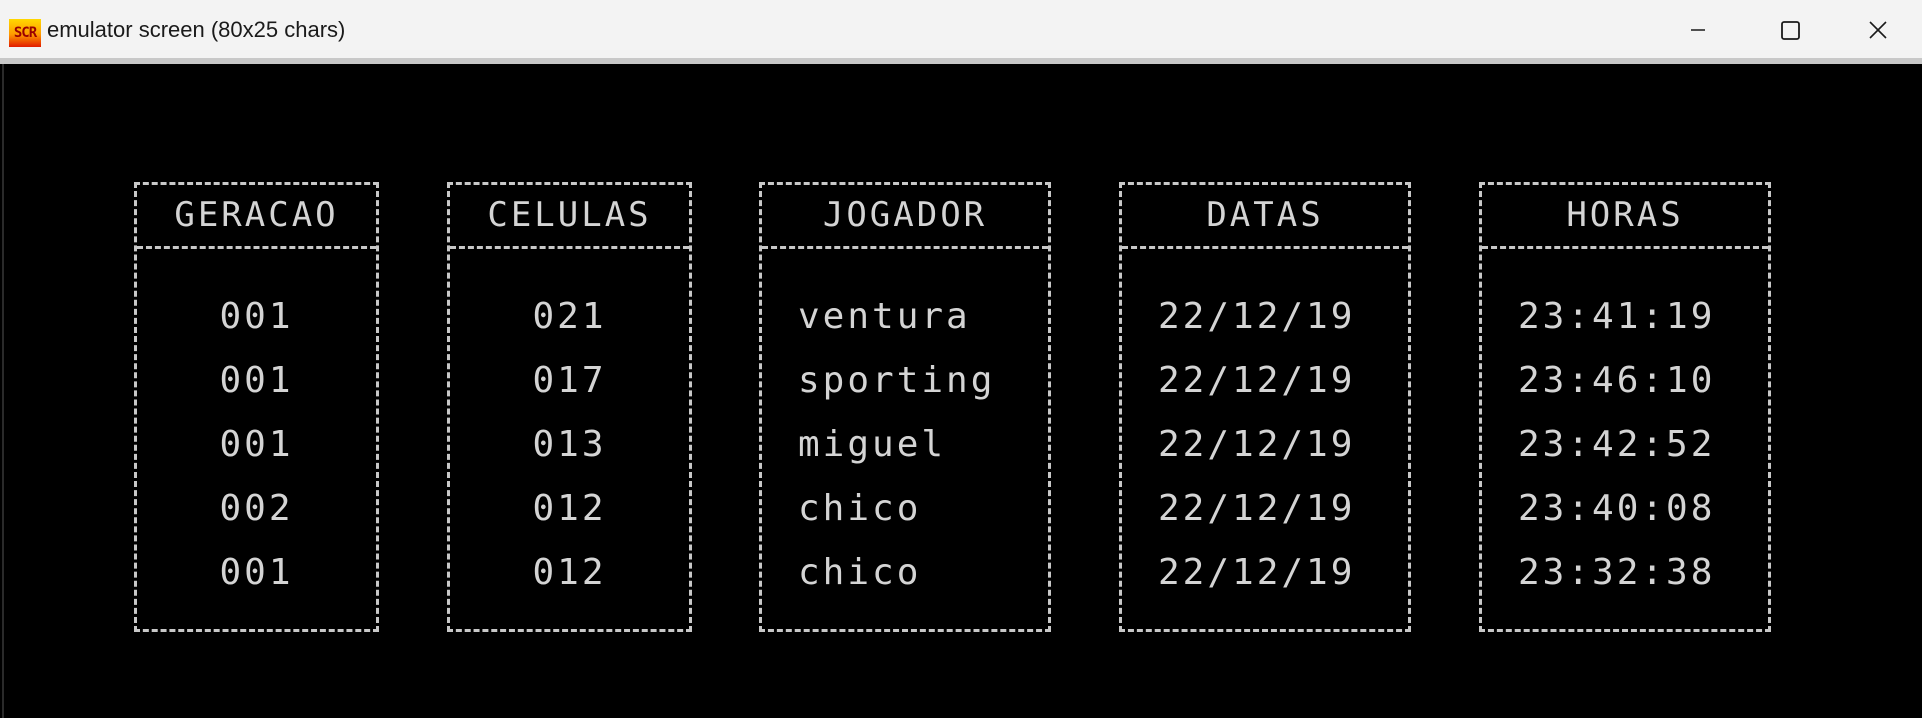 Image resolution: width=1922 pixels, height=718 pixels. I want to click on table-cell: miguel, so click(872, 444).